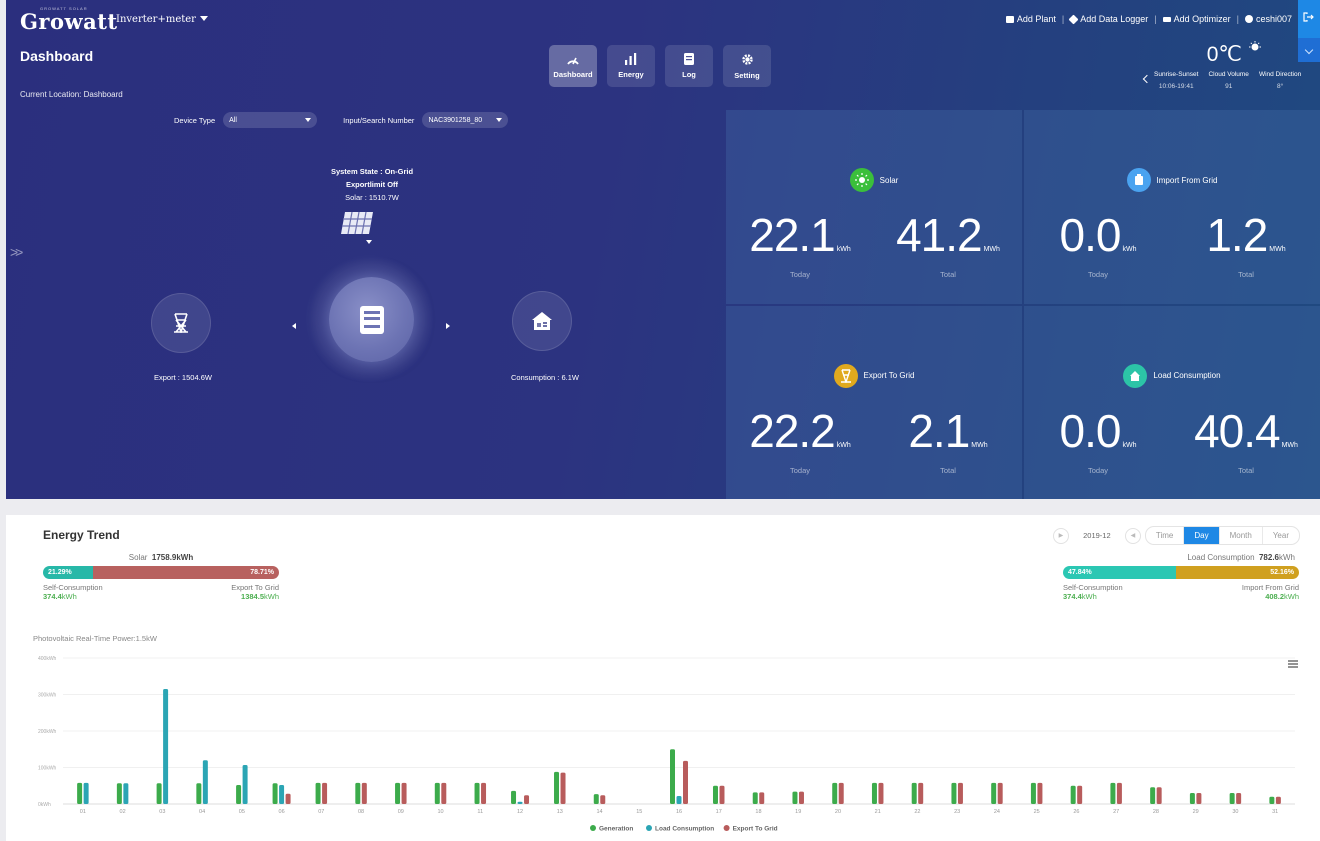 This screenshot has width=1320, height=841. I want to click on total-unit: MWh, so click(991, 249).